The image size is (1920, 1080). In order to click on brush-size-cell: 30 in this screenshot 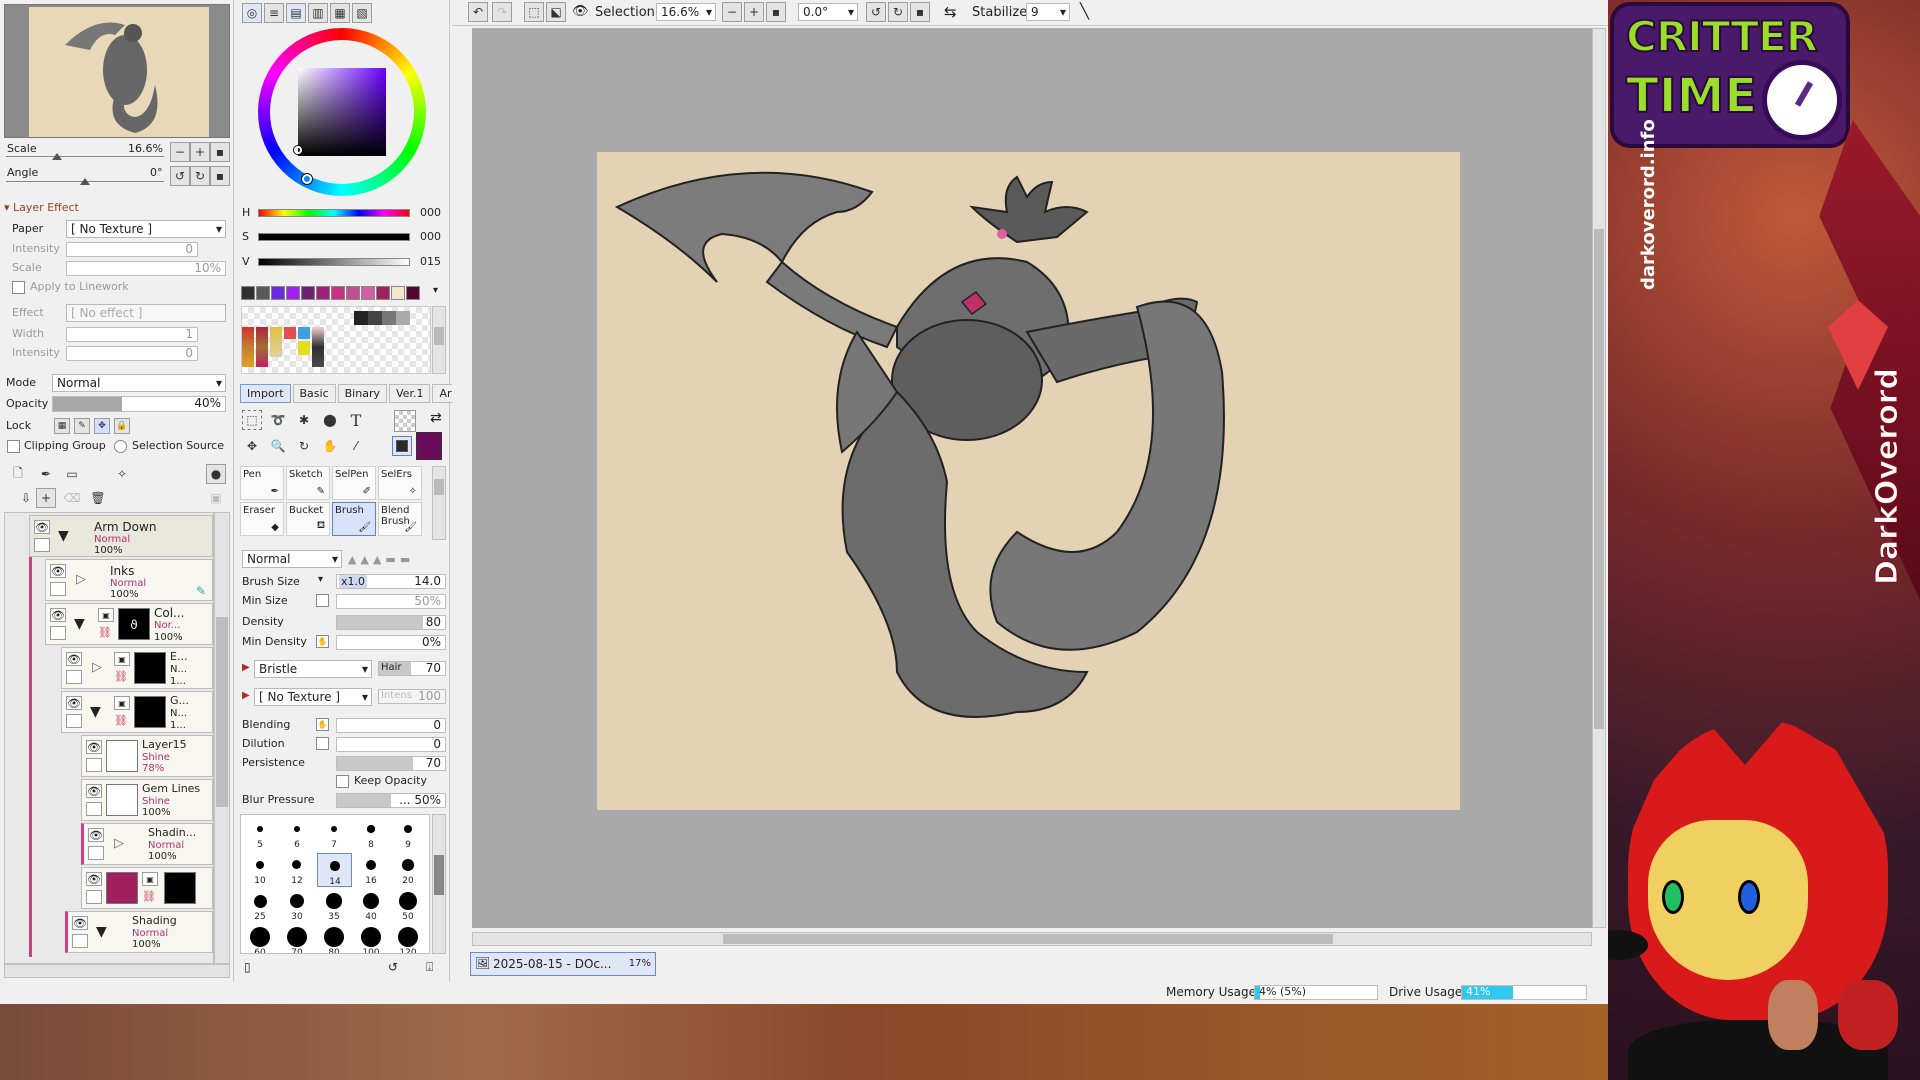, I will do `click(297, 906)`.